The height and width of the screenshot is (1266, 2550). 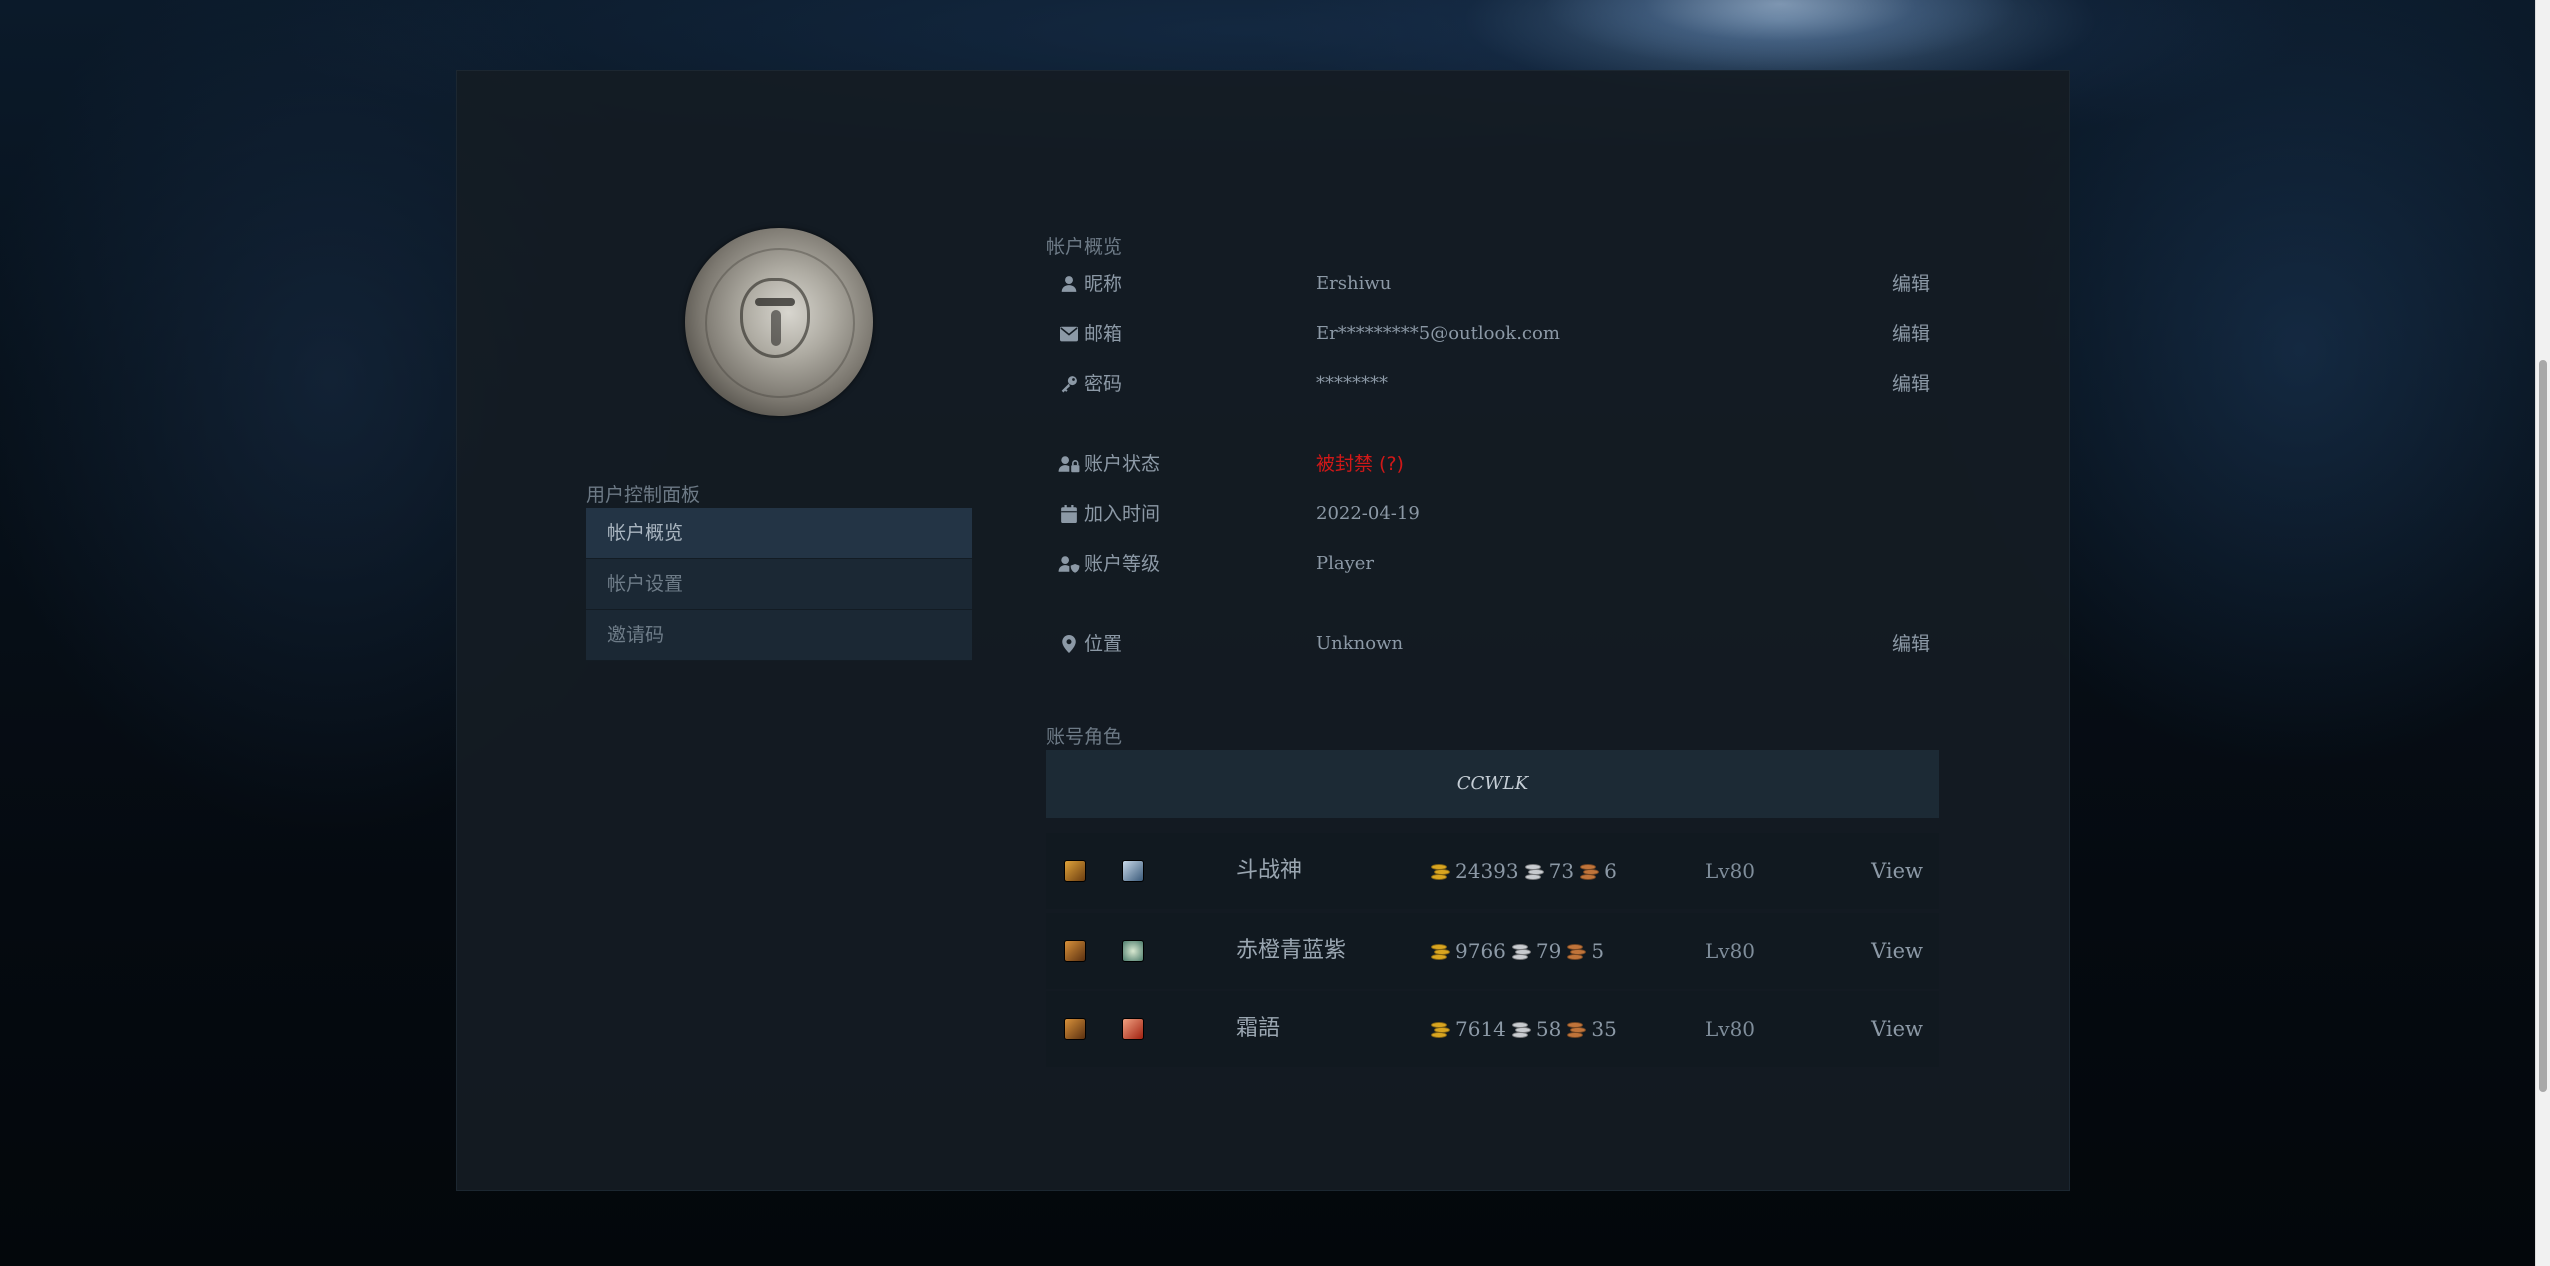 What do you see at coordinates (779, 533) in the screenshot?
I see `sidebar-item-account-overview: 帐户概览` at bounding box center [779, 533].